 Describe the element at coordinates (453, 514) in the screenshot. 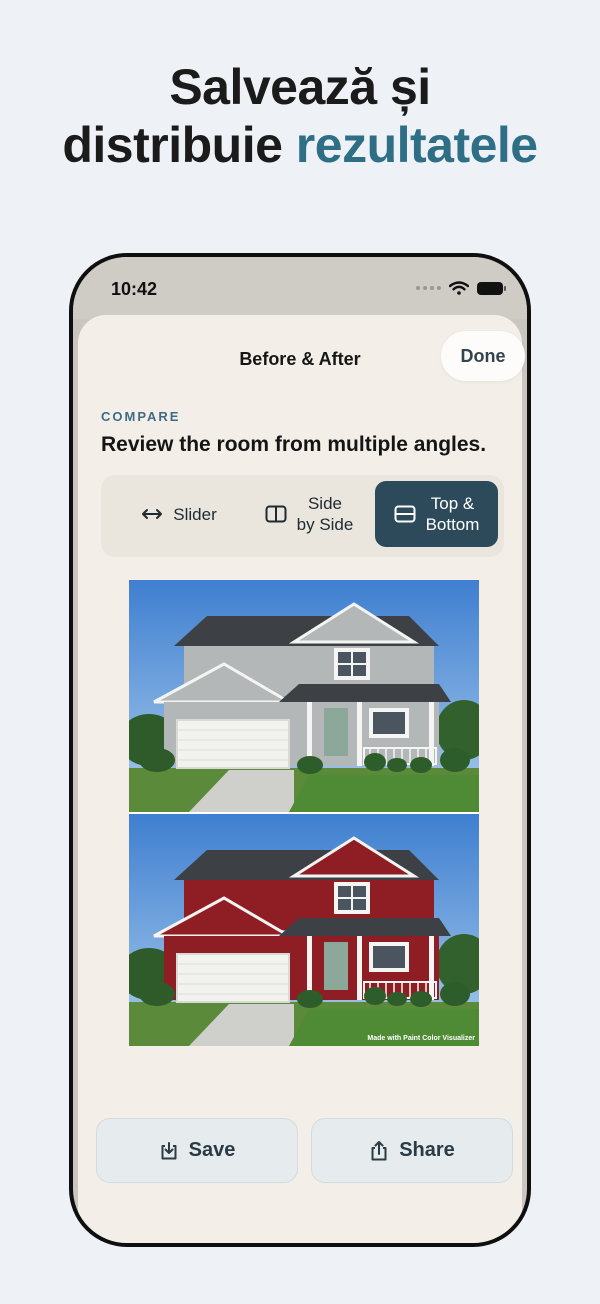

I see `mode-top-bottom-label: Top & Bottom` at that location.